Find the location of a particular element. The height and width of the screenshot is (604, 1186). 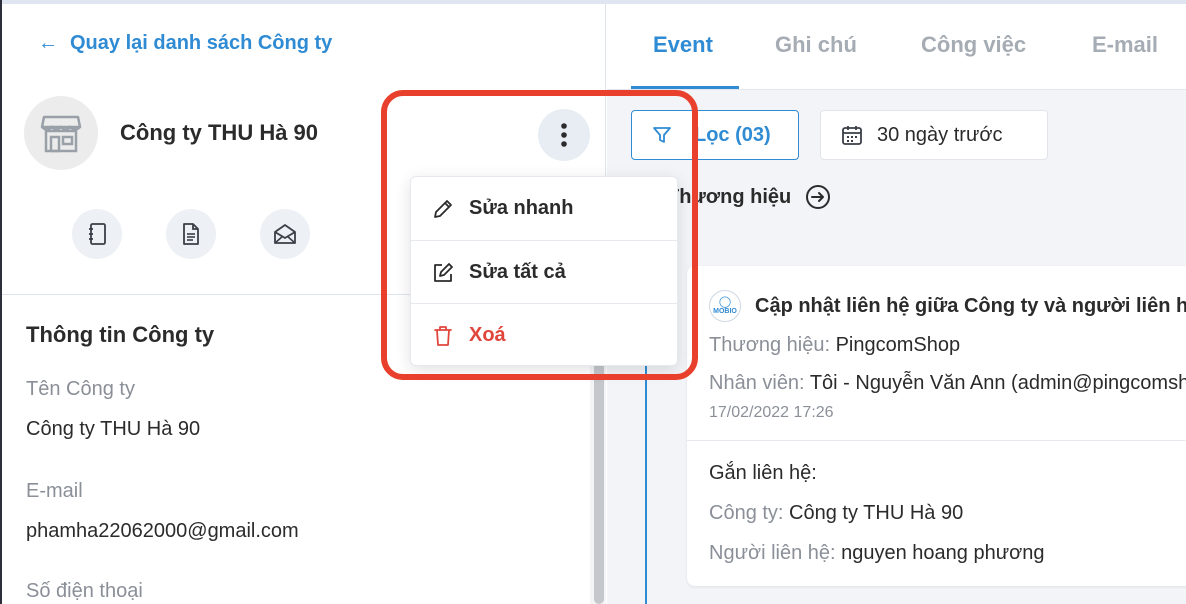

filter-label: Lọc (03) is located at coordinates (732, 134).